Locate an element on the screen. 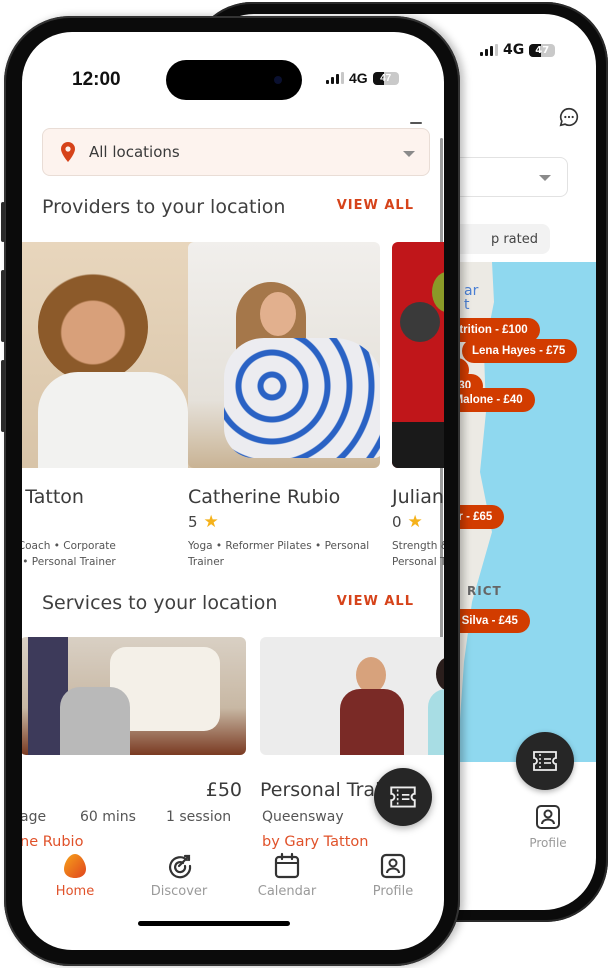 The height and width of the screenshot is (968, 610). location-select: All locations is located at coordinates (236, 152).